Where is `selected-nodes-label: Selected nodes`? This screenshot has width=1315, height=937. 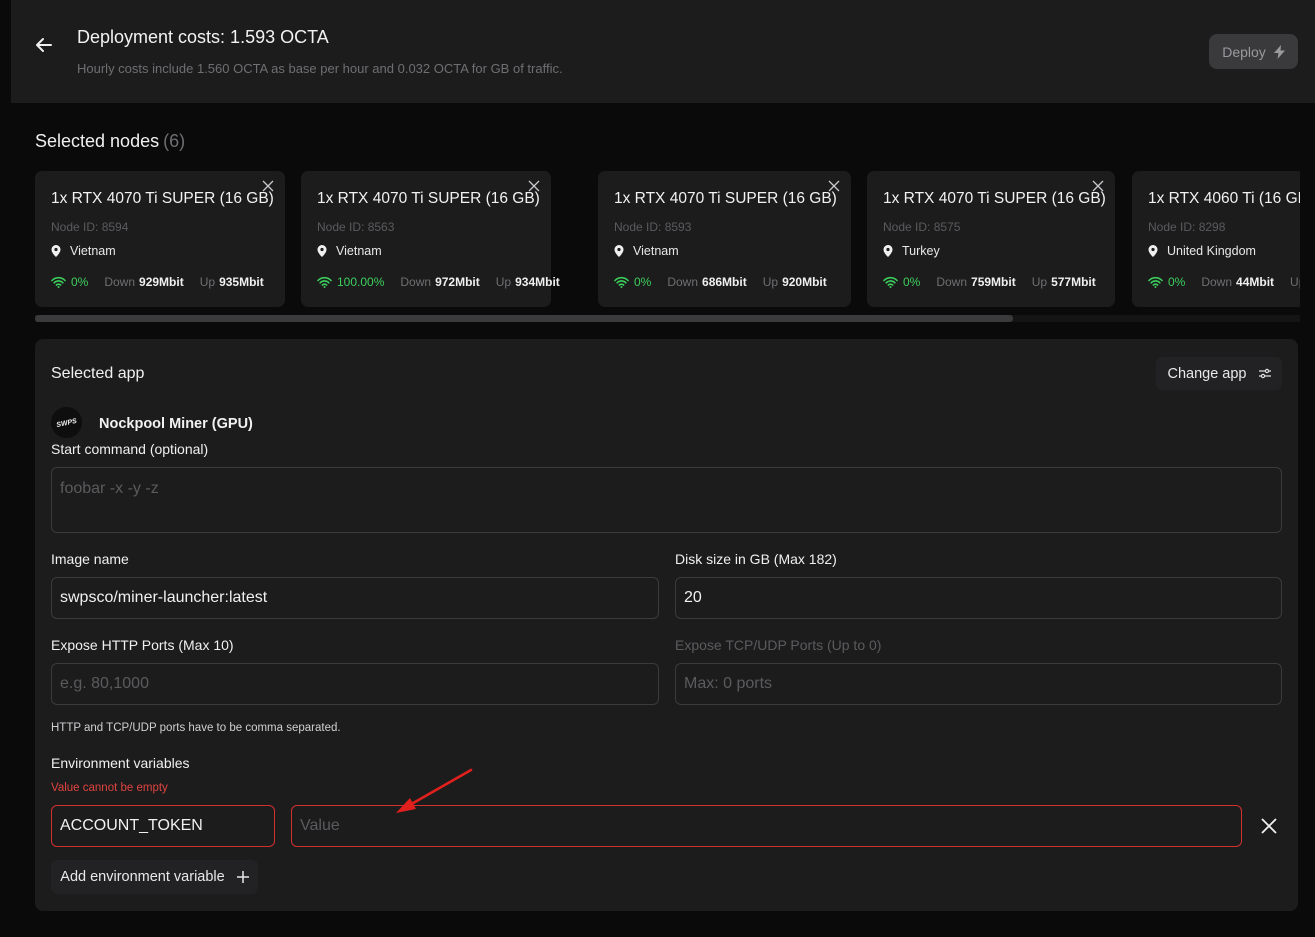
selected-nodes-label: Selected nodes is located at coordinates (97, 141).